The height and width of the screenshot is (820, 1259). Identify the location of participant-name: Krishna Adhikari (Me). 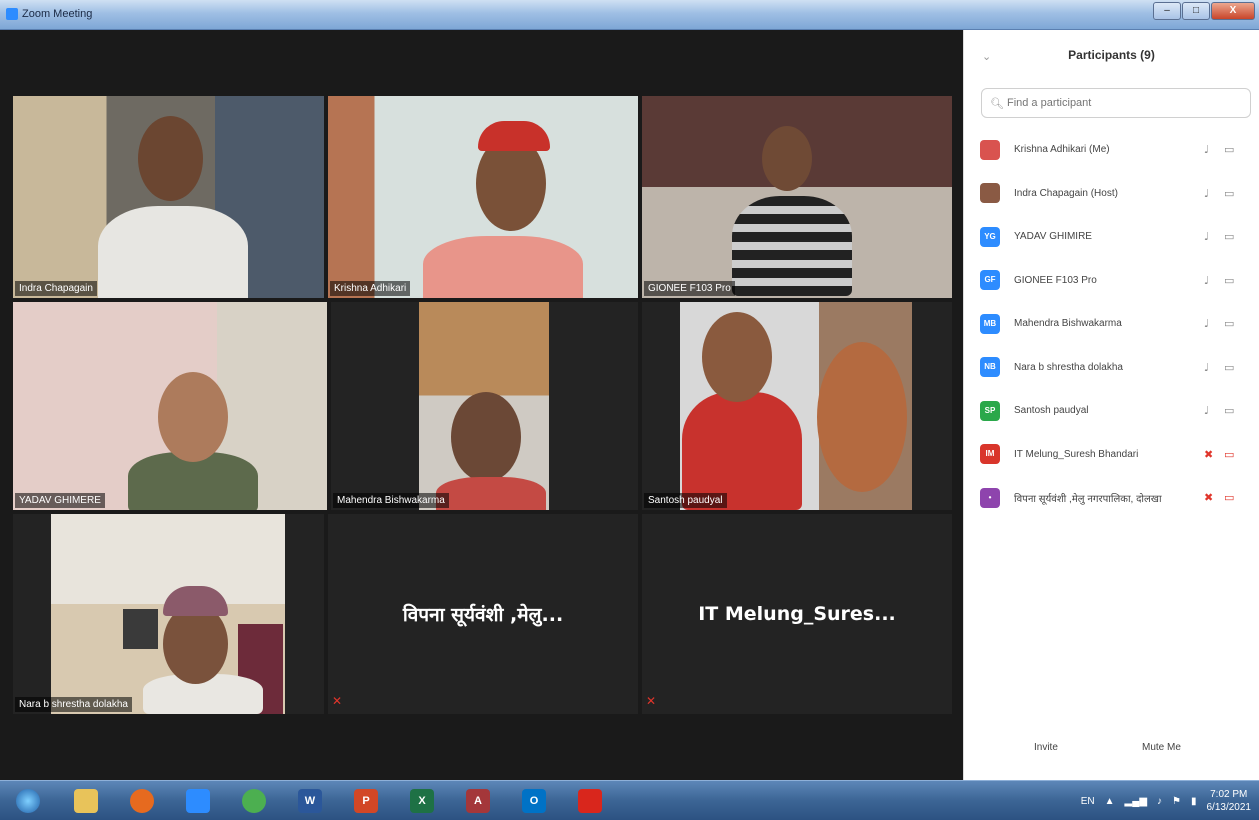
(1062, 150).